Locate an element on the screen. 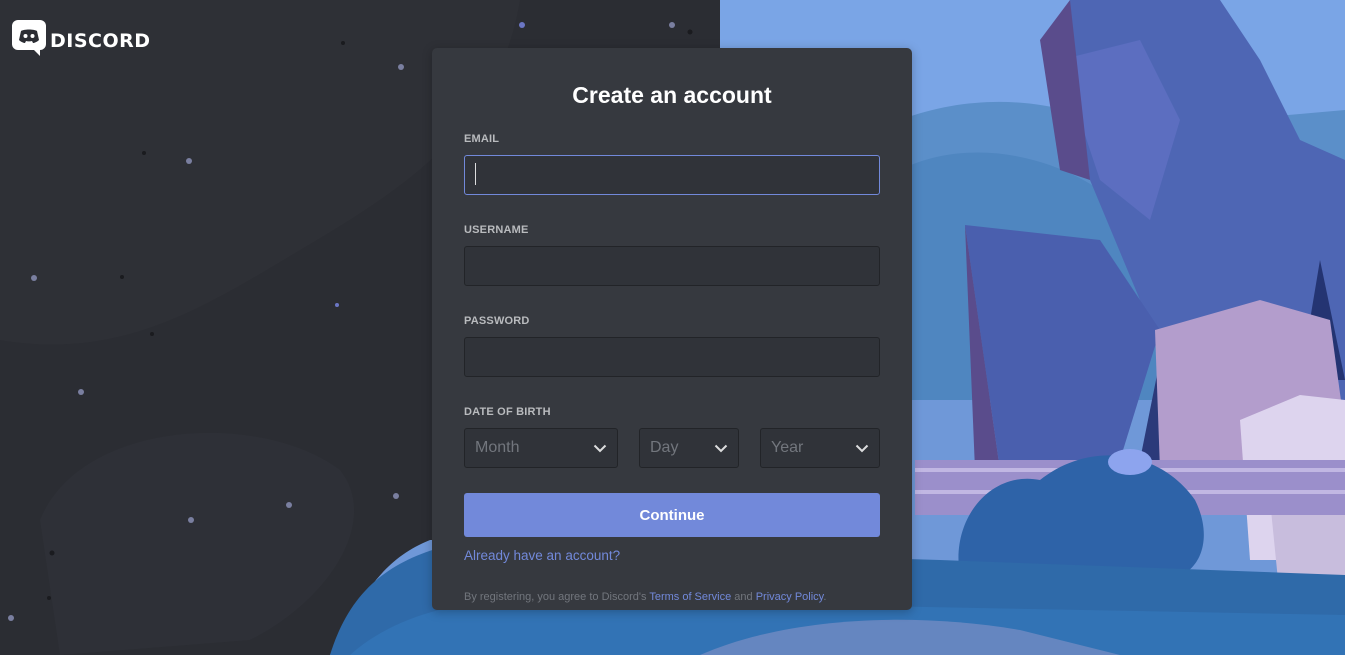 This screenshot has width=1345, height=655. month-select-value: Month is located at coordinates (497, 447).